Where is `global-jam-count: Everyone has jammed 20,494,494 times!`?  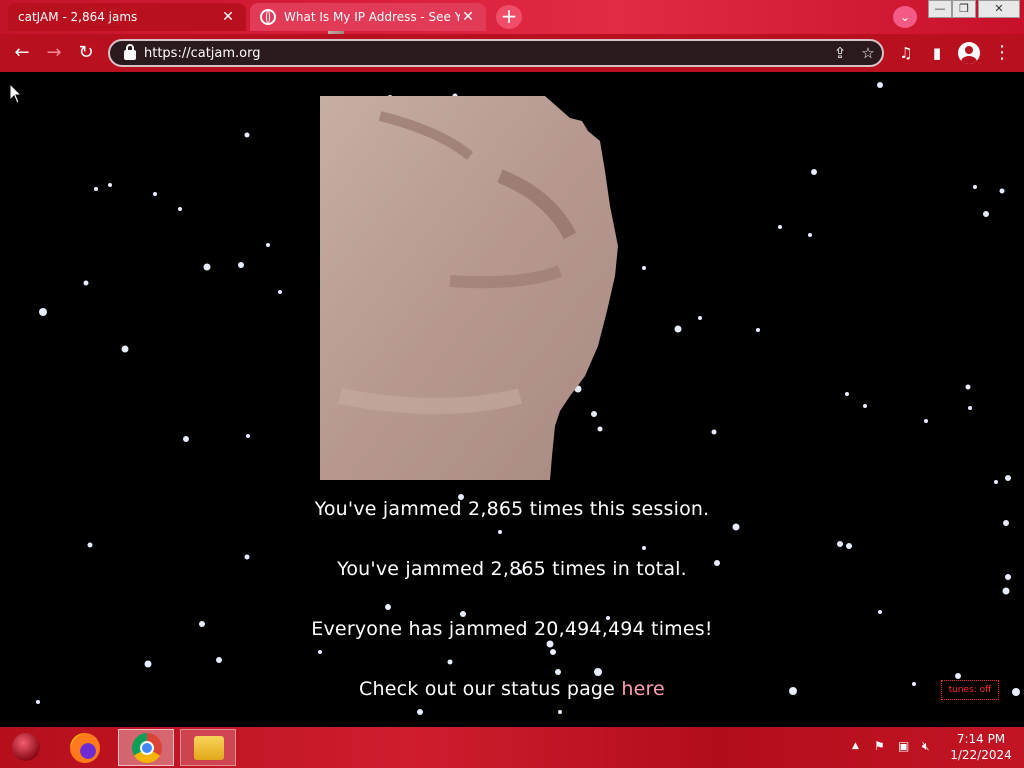
global-jam-count: Everyone has jammed 20,494,494 times! is located at coordinates (512, 629).